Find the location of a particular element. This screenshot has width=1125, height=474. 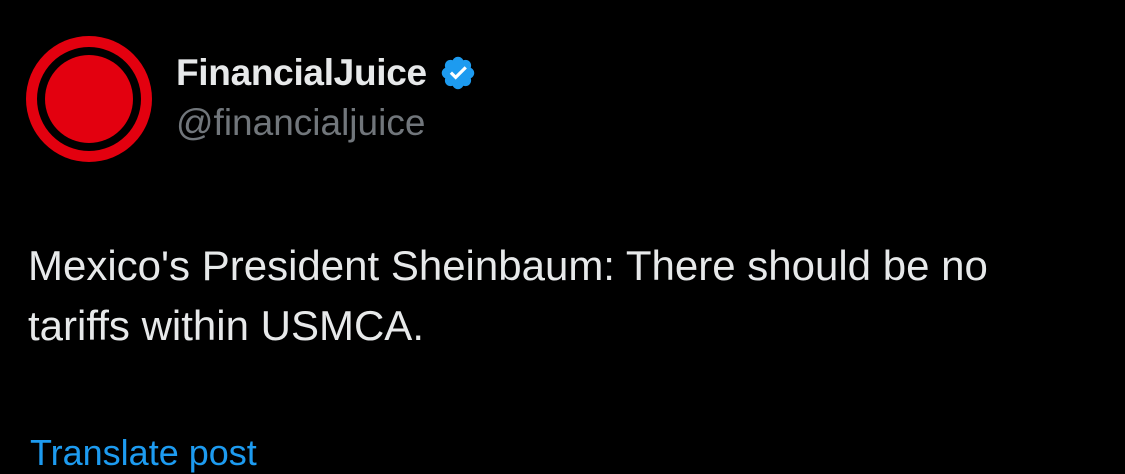

author-name-row: FinancialJuice is located at coordinates (326, 73).